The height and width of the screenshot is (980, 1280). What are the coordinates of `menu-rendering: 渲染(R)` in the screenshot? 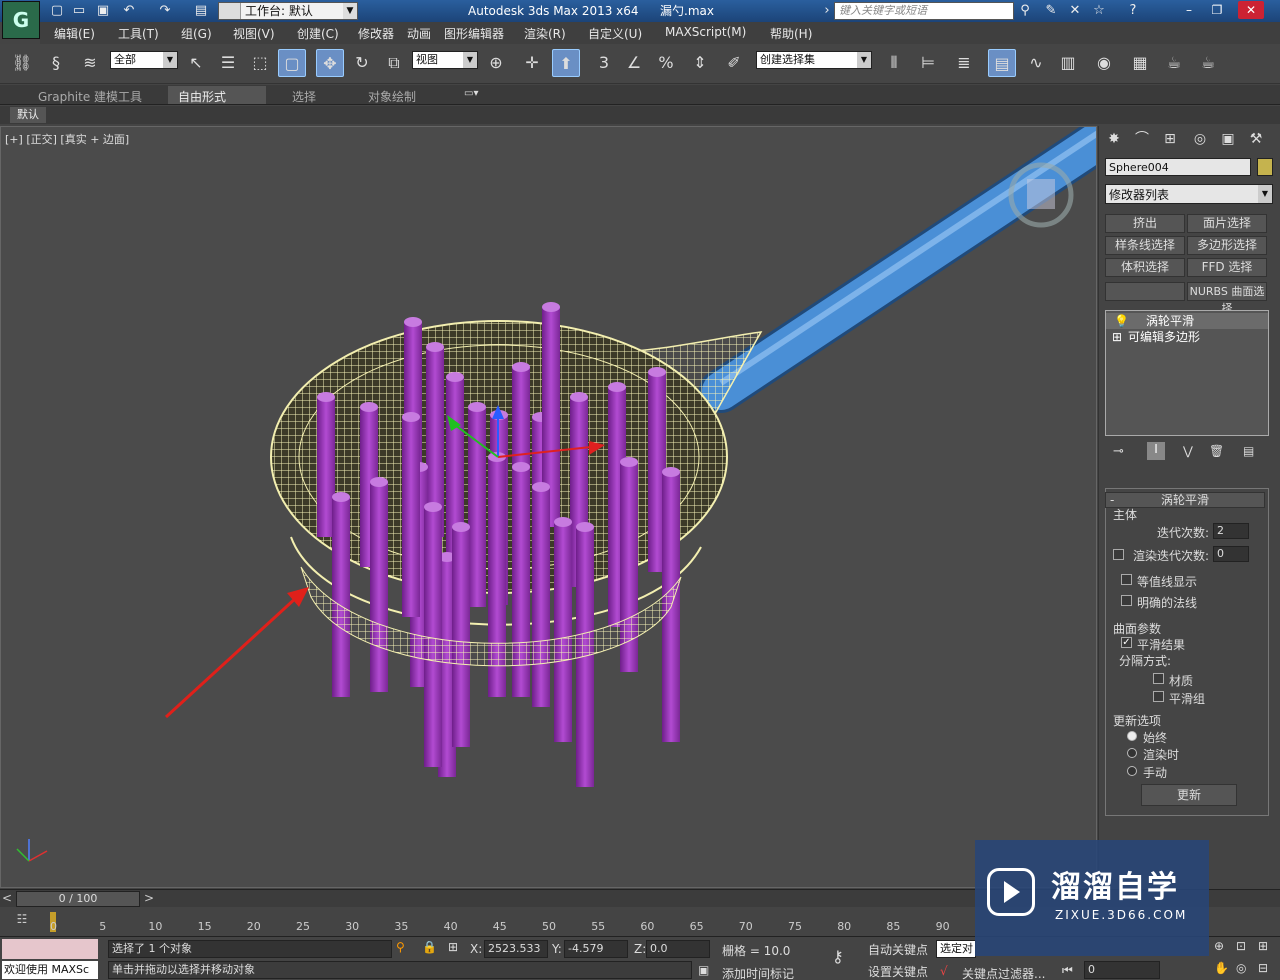 It's located at (545, 33).